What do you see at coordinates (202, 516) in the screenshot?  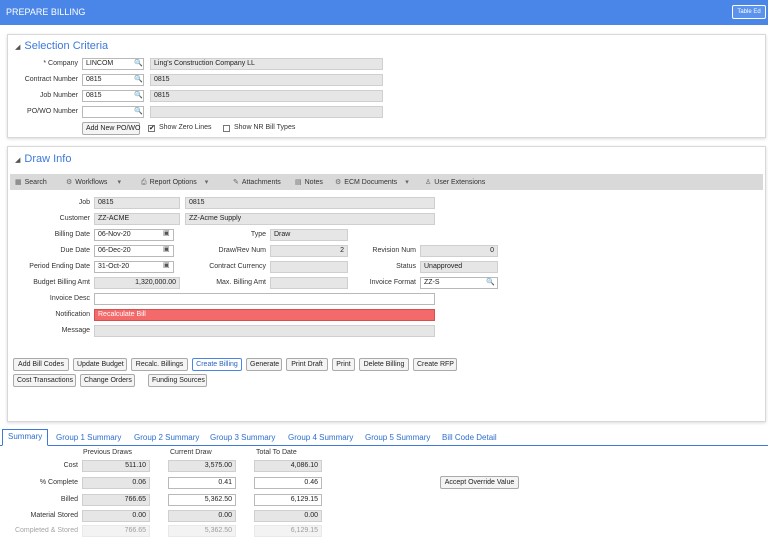 I see `material-stored-current-field: 0.00` at bounding box center [202, 516].